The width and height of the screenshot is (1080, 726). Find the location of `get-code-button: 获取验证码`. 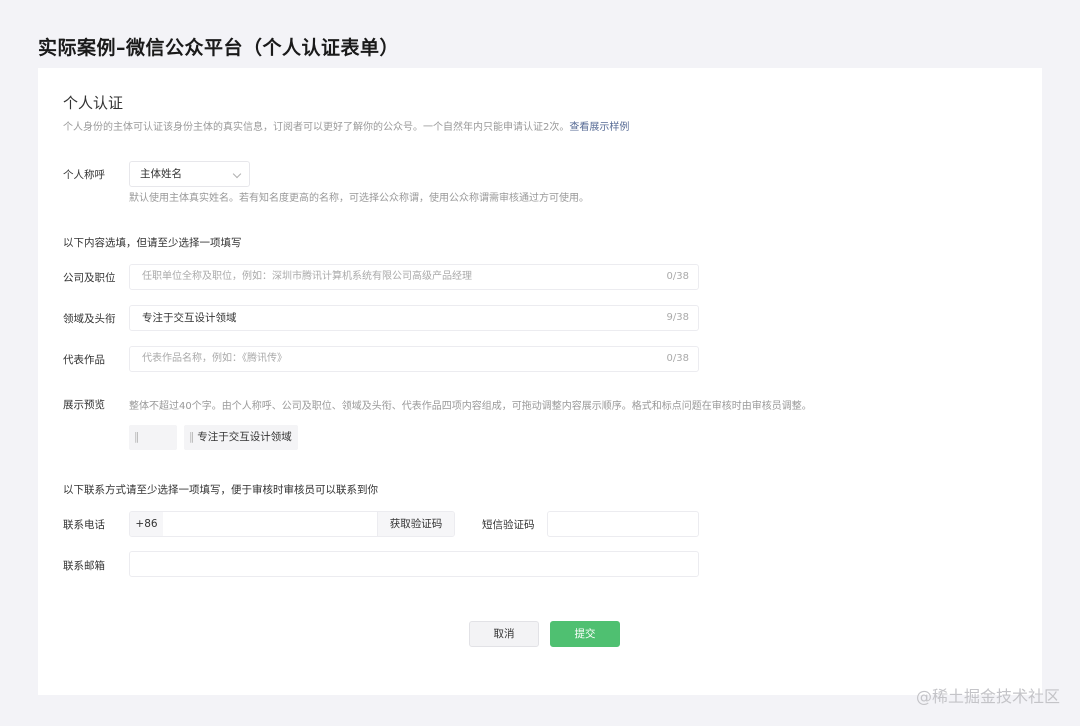

get-code-button: 获取验证码 is located at coordinates (415, 524).